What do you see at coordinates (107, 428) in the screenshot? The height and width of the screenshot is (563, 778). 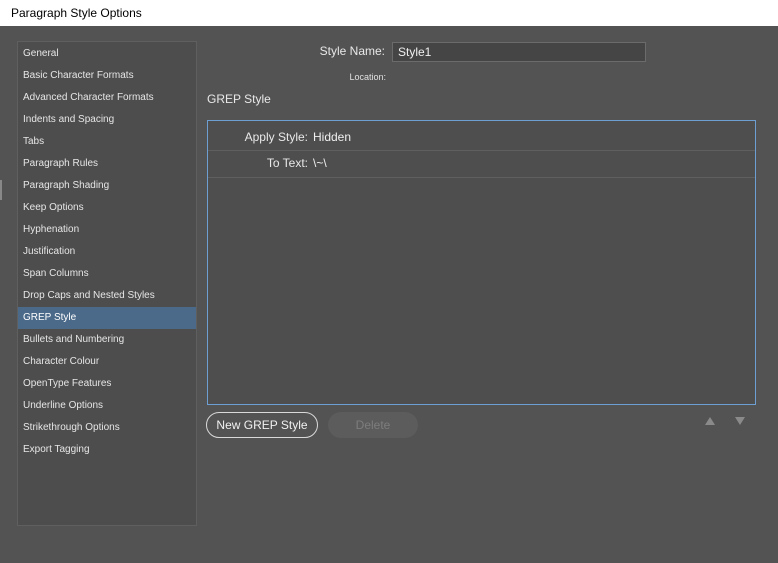 I see `sidebar-item-strikethrough-options: Strikethrough Options` at bounding box center [107, 428].